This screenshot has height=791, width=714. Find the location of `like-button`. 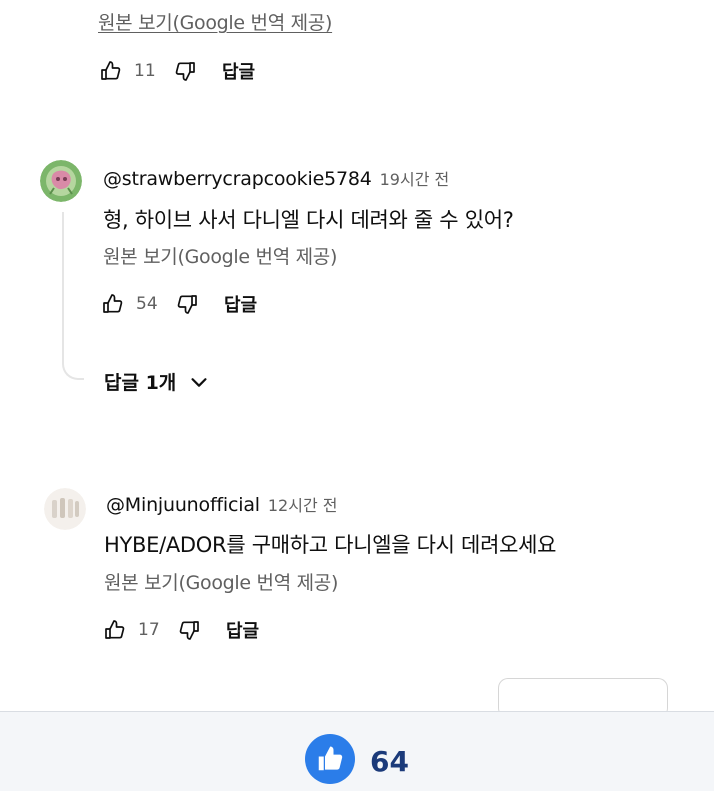

like-button is located at coordinates (330, 759).